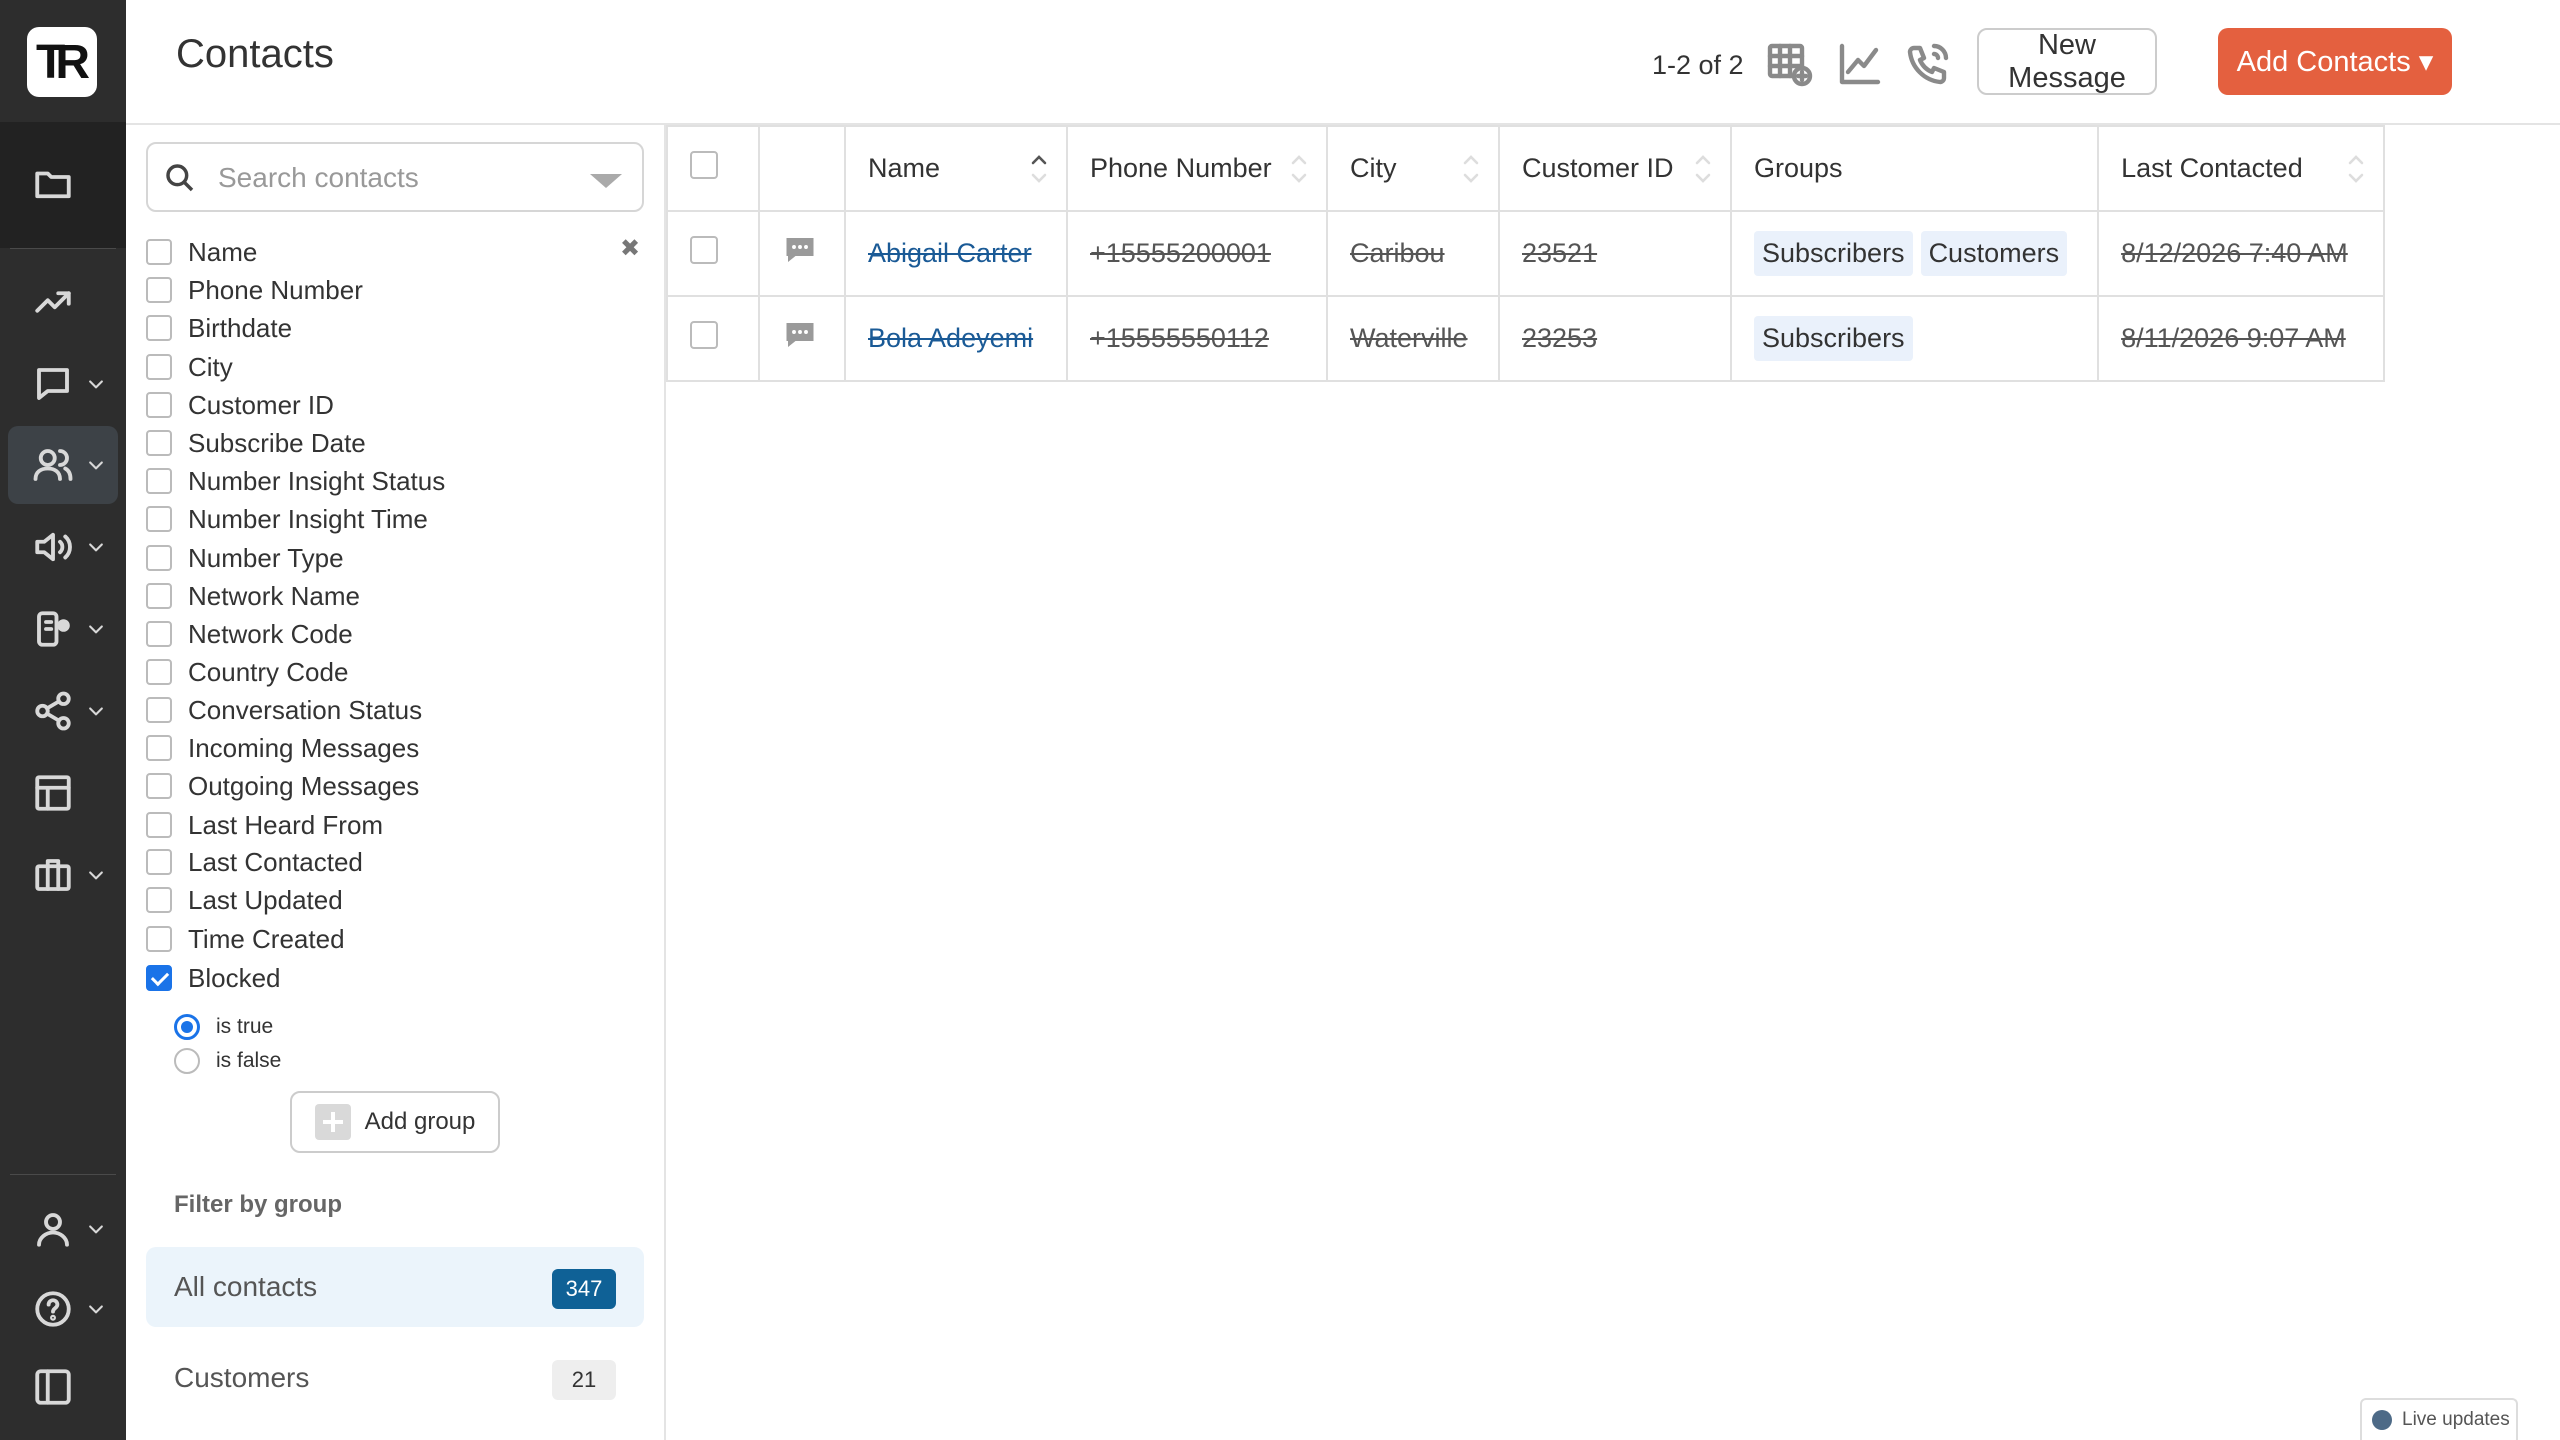 Image resolution: width=2560 pixels, height=1440 pixels. What do you see at coordinates (2382, 1420) in the screenshot?
I see `status-dot-icon` at bounding box center [2382, 1420].